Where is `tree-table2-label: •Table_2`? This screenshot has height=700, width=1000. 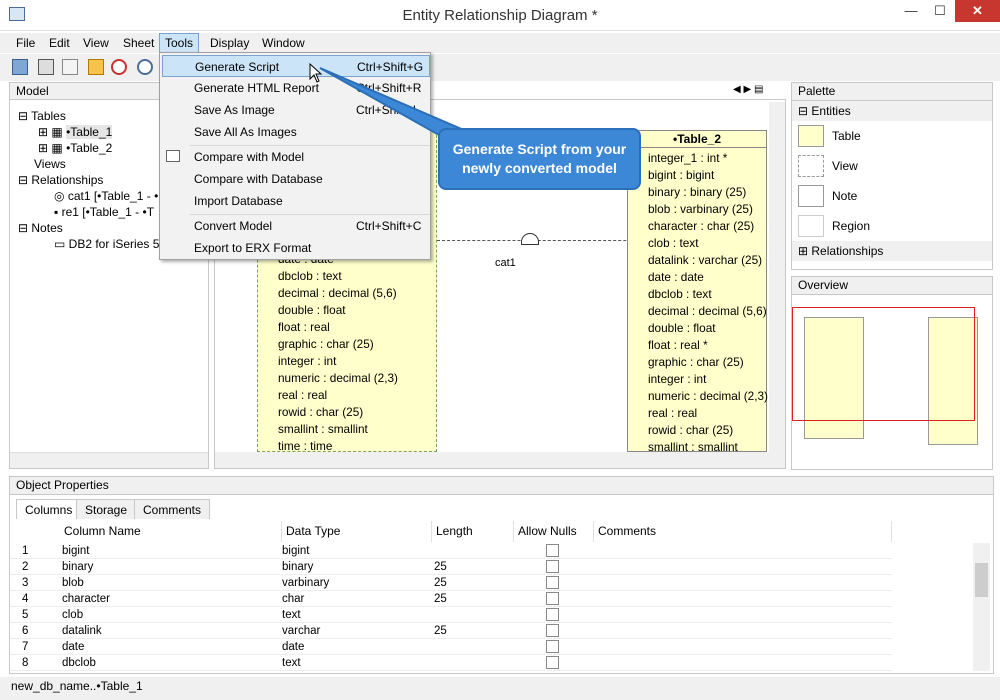 tree-table2-label: •Table_2 is located at coordinates (89, 148).